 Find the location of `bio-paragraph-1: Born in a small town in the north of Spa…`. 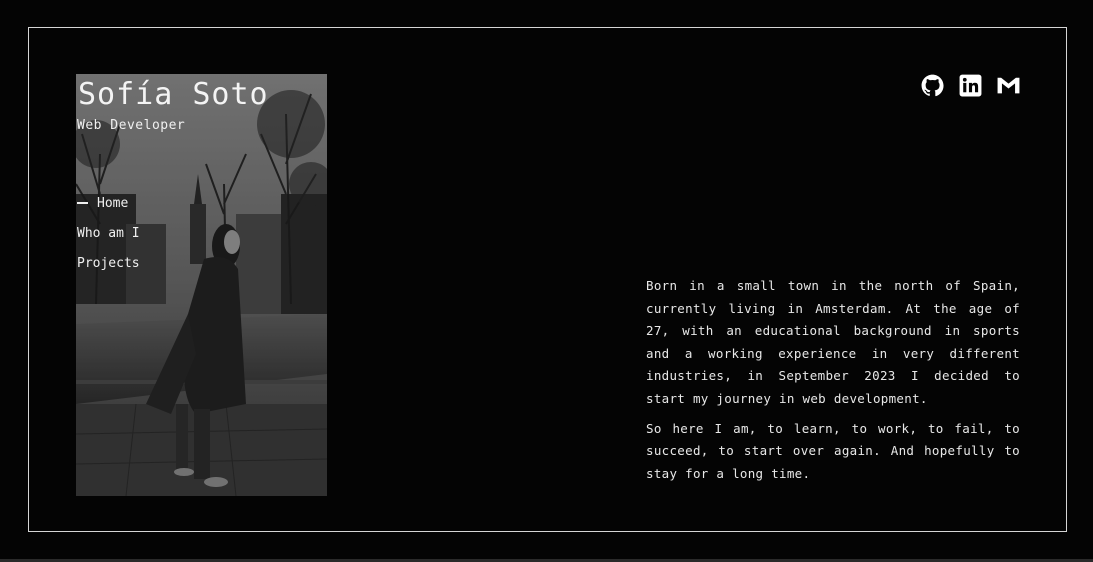

bio-paragraph-1: Born in a small town in the north of Spa… is located at coordinates (833, 342).